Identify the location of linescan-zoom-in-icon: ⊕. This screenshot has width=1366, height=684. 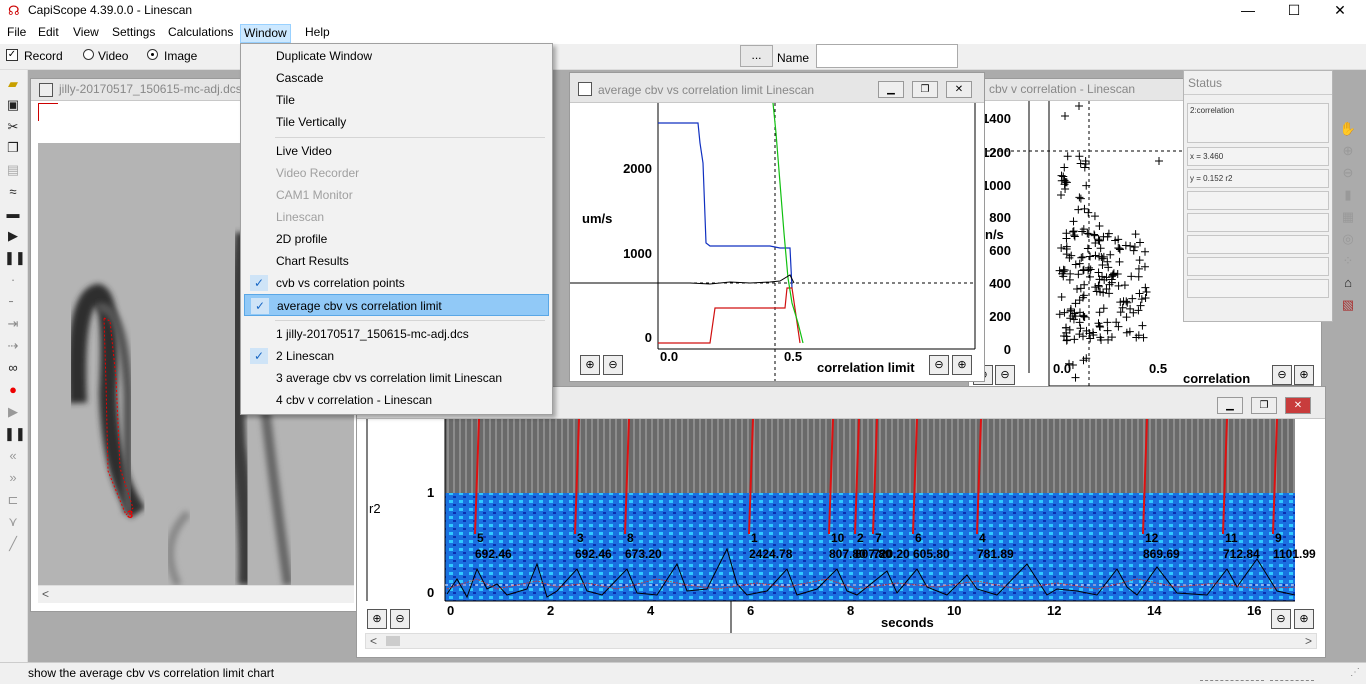
(1304, 619).